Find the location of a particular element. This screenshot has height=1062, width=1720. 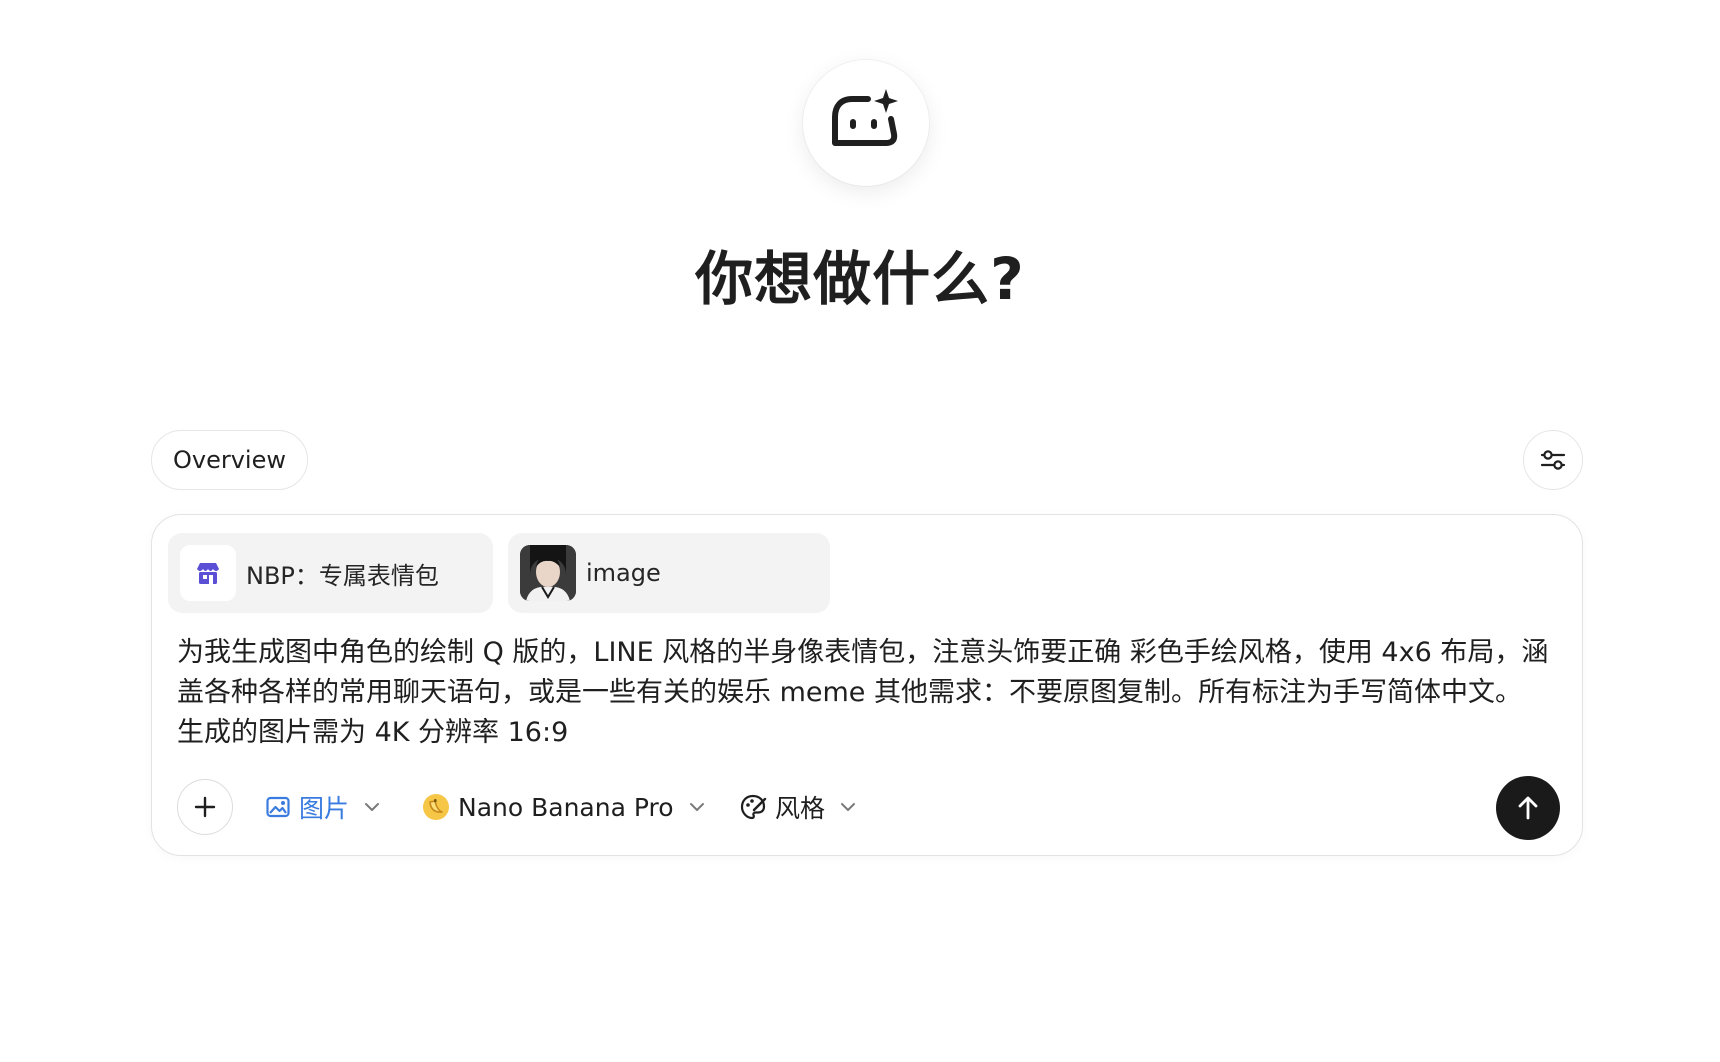

settings-button is located at coordinates (1553, 460).